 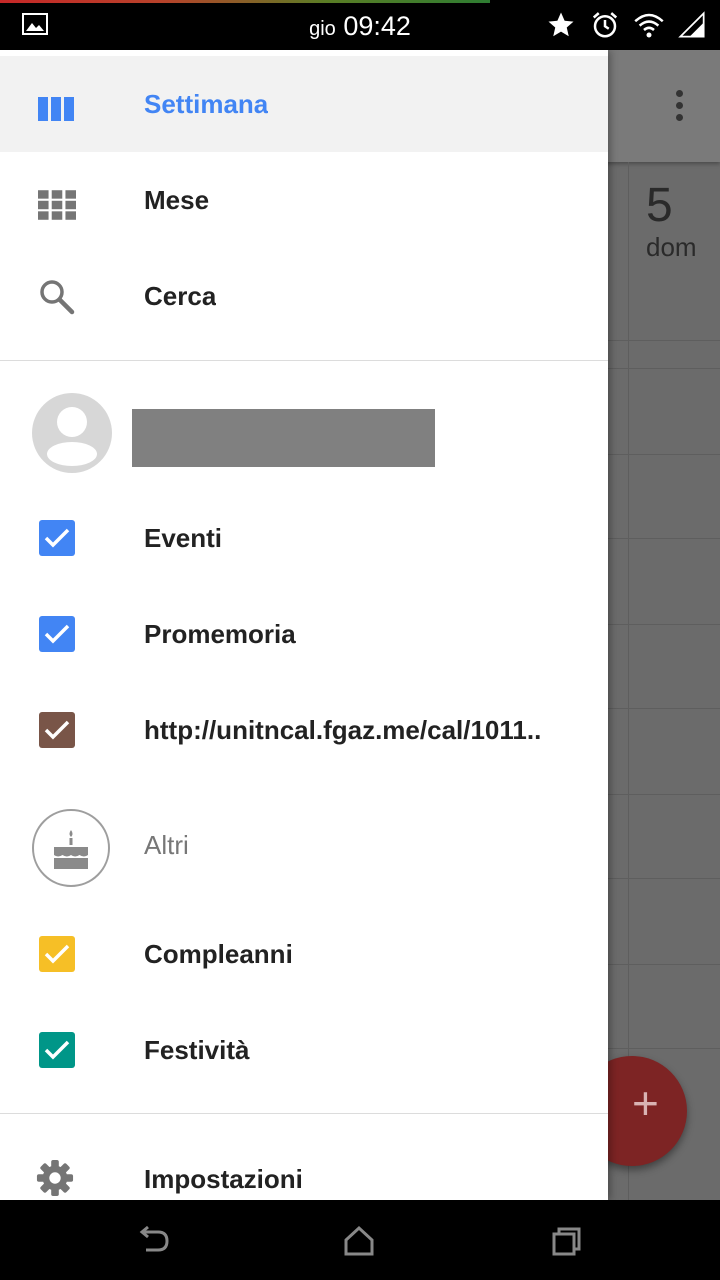 What do you see at coordinates (304, 104) in the screenshot?
I see `drawer-item-week: Settimana` at bounding box center [304, 104].